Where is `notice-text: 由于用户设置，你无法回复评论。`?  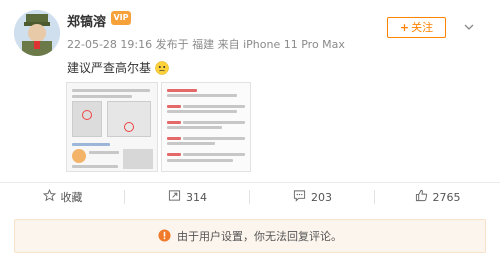
notice-text: 由于用户设置，你无法回复评论。 is located at coordinates (259, 236).